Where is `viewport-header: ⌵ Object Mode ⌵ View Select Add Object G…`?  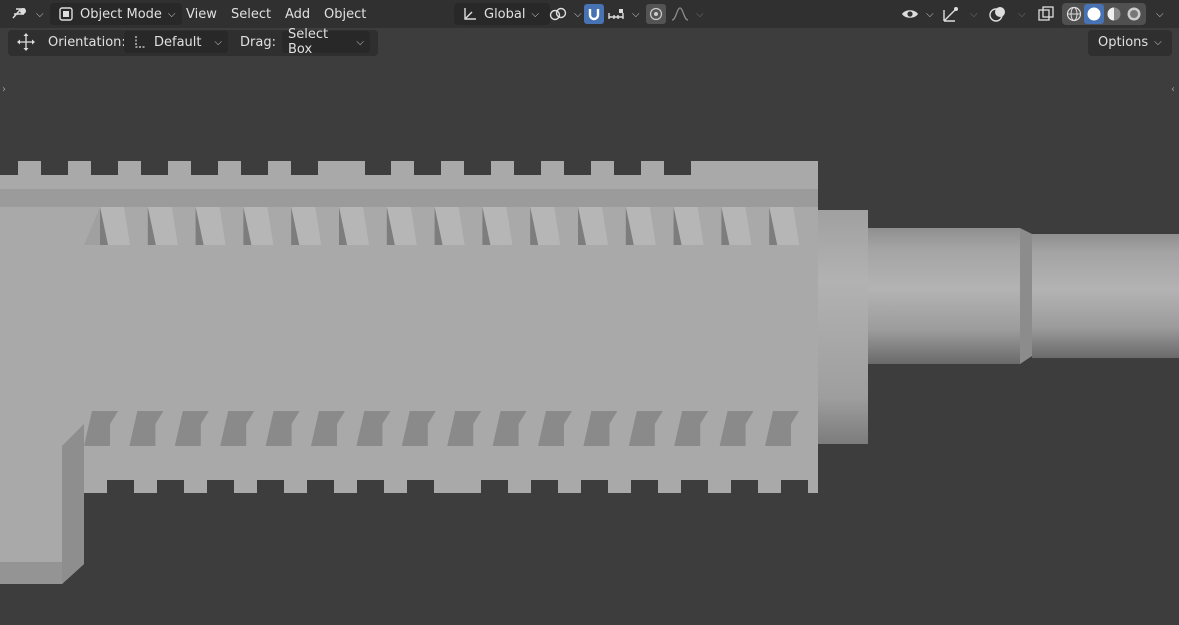 viewport-header: ⌵ Object Mode ⌵ View Select Add Object G… is located at coordinates (589, 14).